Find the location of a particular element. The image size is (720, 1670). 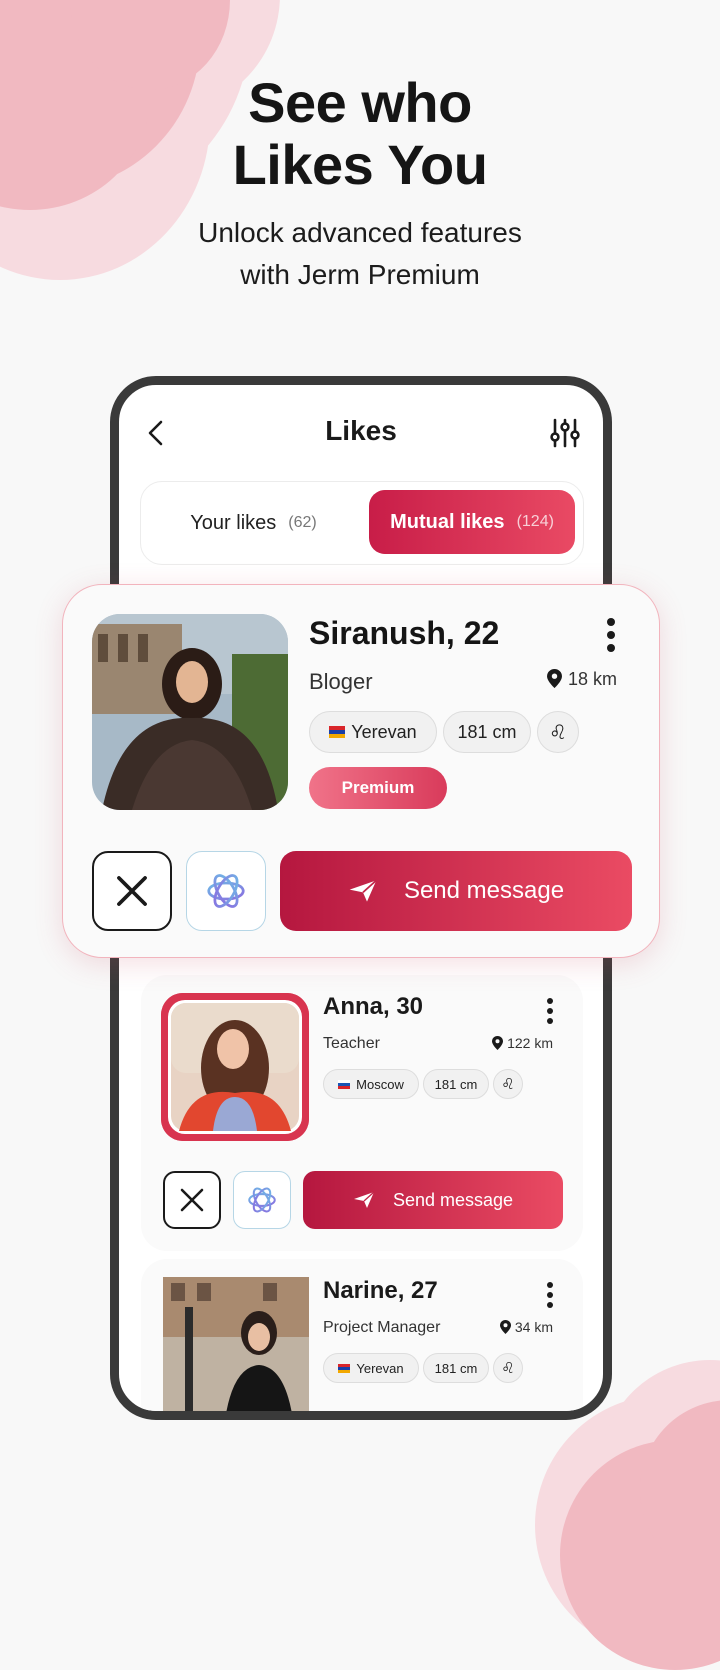

tab-mutual-likes-count: (124) is located at coordinates (535, 521).